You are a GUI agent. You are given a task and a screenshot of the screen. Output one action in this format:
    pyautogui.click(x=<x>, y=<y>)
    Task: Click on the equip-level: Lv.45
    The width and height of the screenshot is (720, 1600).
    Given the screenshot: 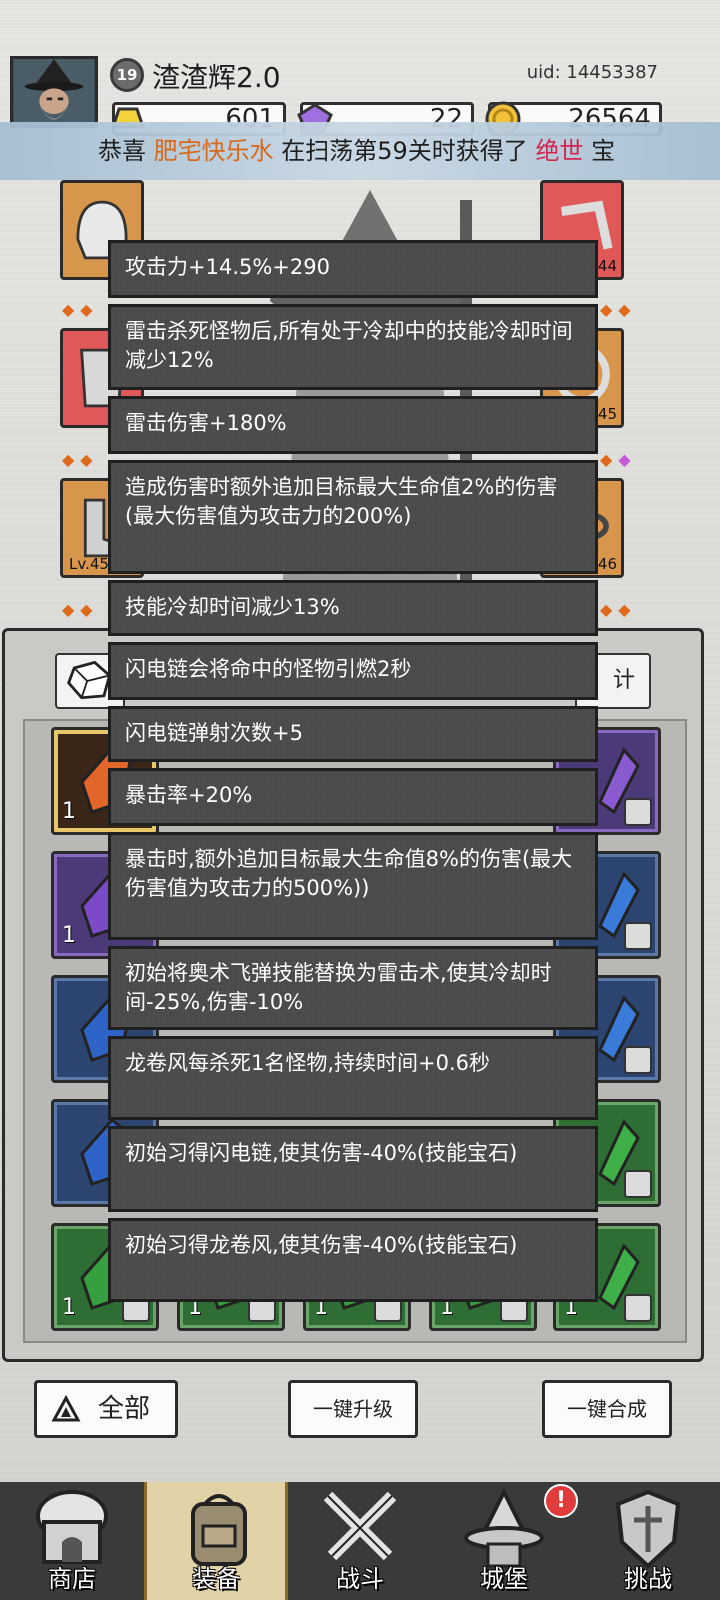 What is the action you would take?
    pyautogui.click(x=89, y=564)
    